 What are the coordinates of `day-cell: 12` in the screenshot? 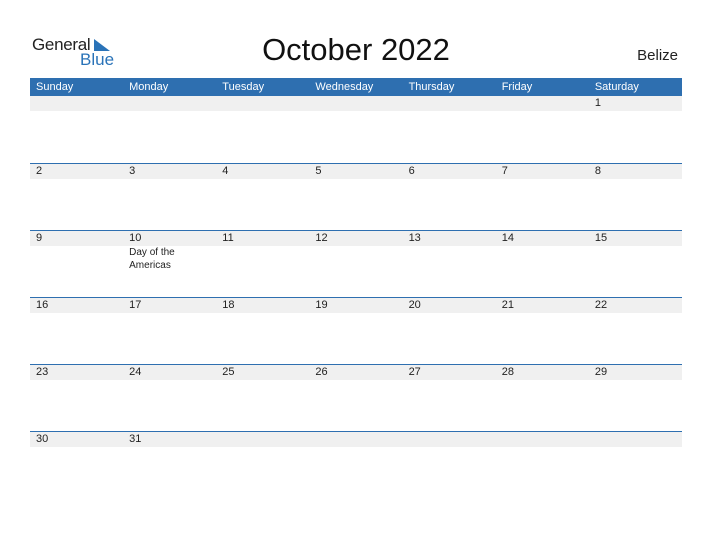 It's located at (355, 251).